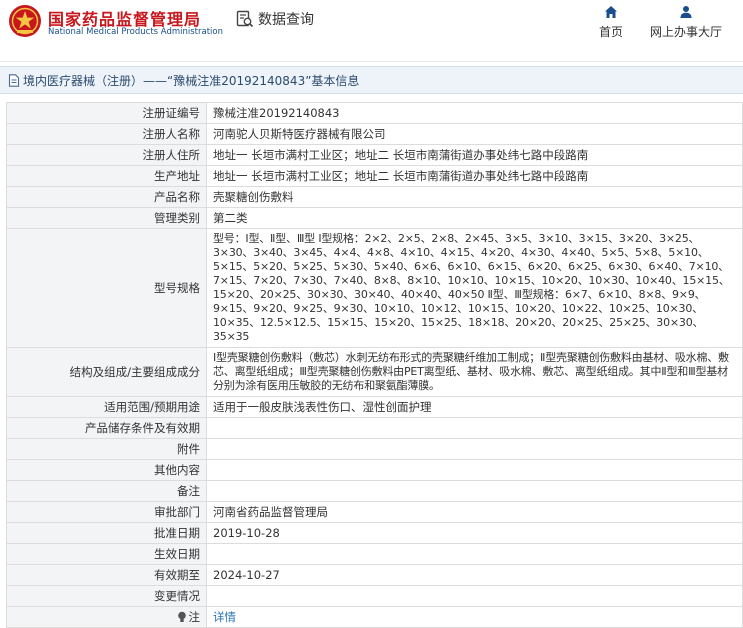 The image size is (743, 628). Describe the element at coordinates (474, 575) in the screenshot. I see `row-value: 2024-10-27` at that location.